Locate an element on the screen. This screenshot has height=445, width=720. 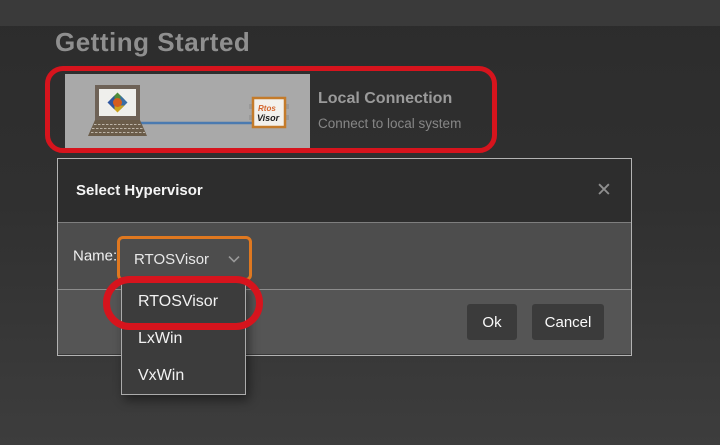
laptop-icon is located at coordinates (117, 110).